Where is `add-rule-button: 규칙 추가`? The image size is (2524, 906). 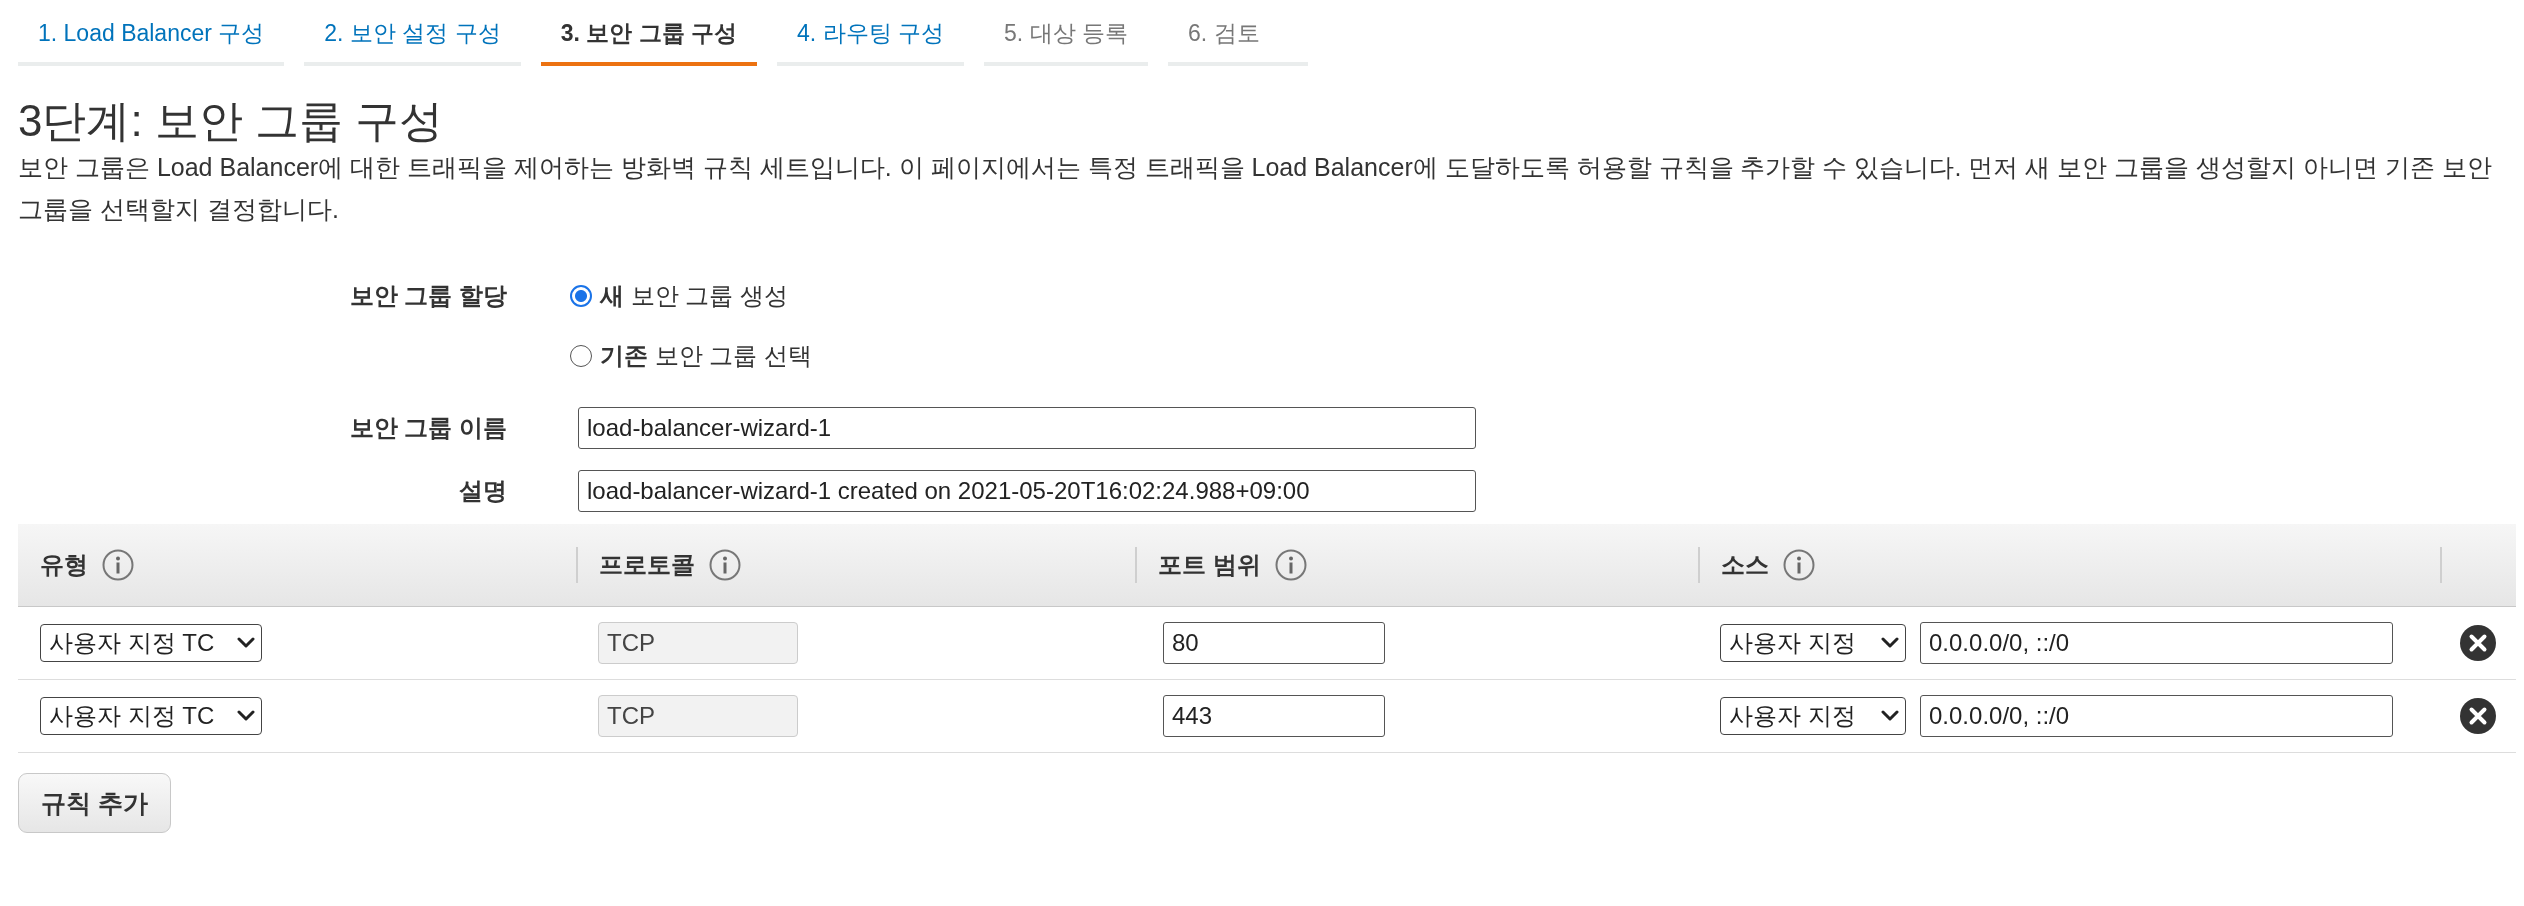
add-rule-button: 규칙 추가 is located at coordinates (94, 803).